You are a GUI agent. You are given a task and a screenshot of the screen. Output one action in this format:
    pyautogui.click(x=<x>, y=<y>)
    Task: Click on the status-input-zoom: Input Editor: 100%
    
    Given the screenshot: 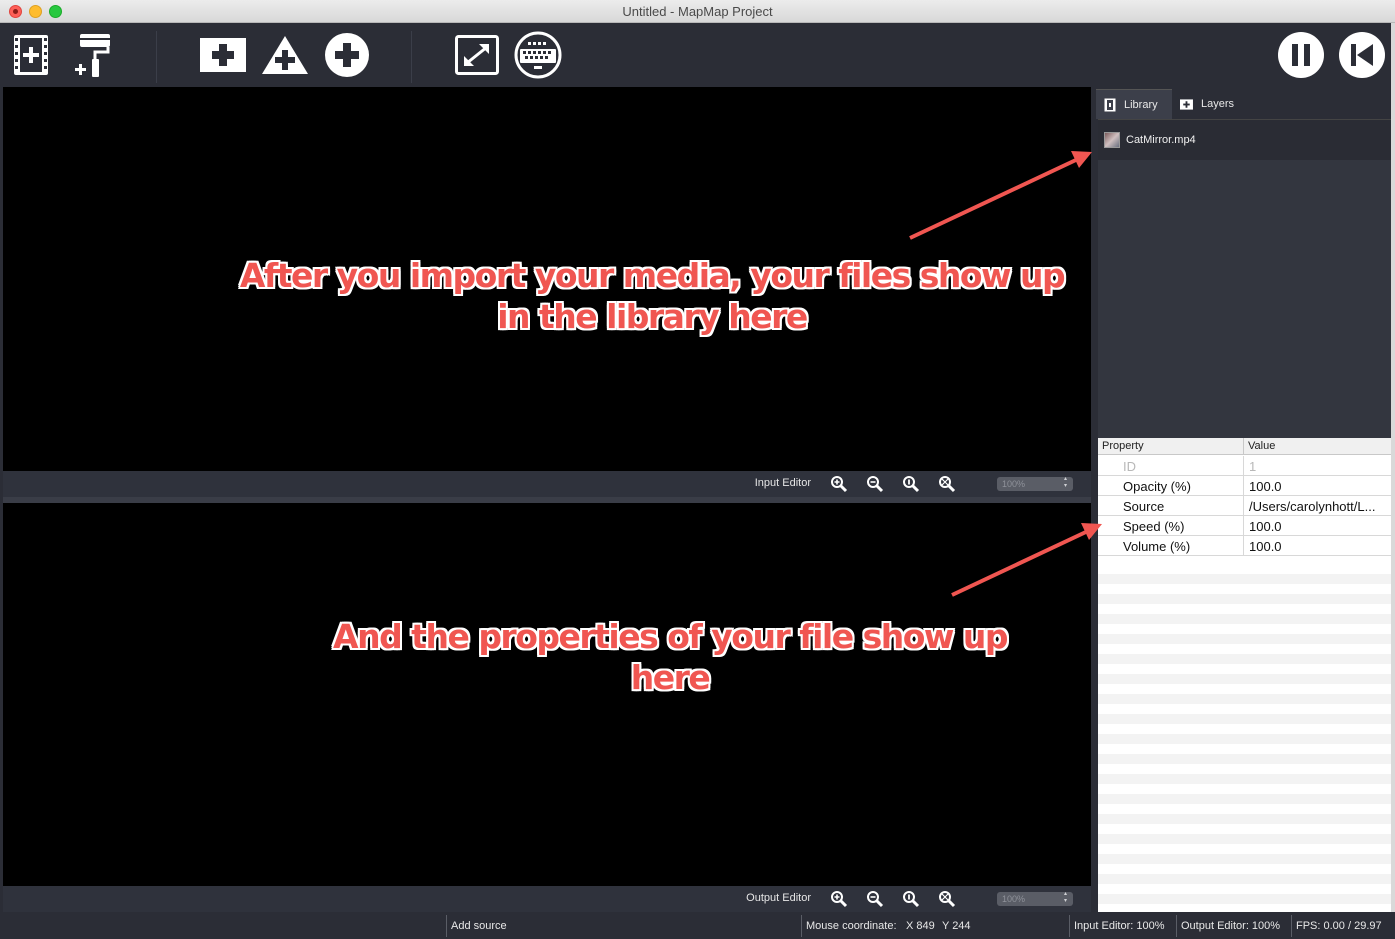 What is the action you would take?
    pyautogui.click(x=1119, y=926)
    